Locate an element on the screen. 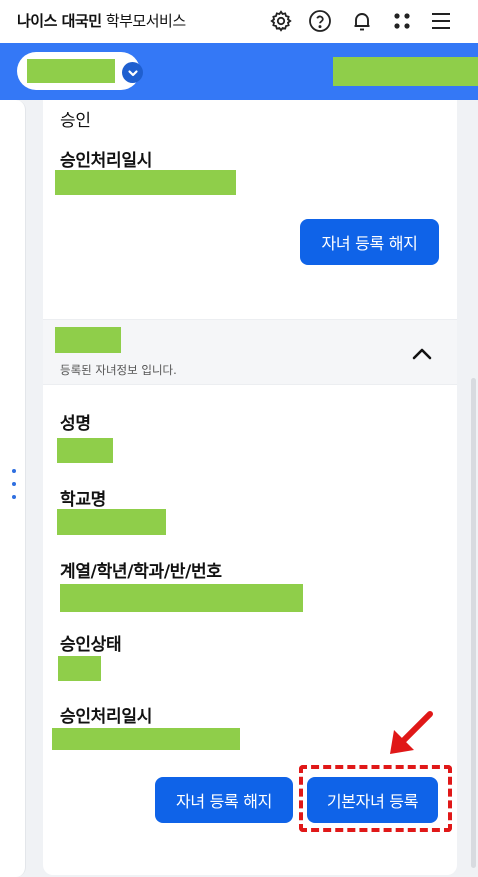 Image resolution: width=478 pixels, height=877 pixels. approval-status-label: 승인상태 is located at coordinates (91, 645).